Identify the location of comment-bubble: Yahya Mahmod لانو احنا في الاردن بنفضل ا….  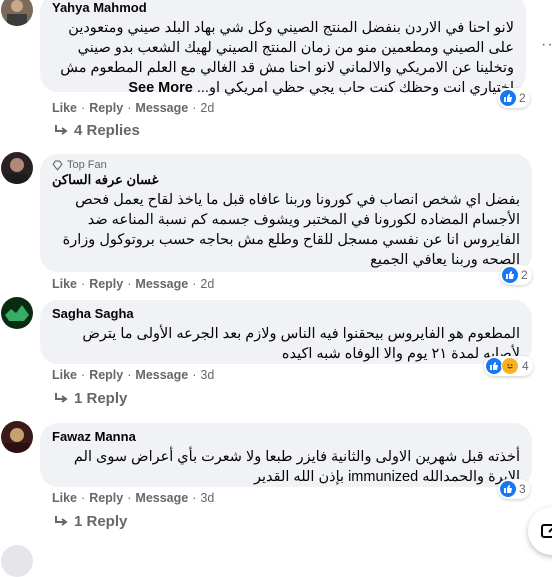
(283, 48).